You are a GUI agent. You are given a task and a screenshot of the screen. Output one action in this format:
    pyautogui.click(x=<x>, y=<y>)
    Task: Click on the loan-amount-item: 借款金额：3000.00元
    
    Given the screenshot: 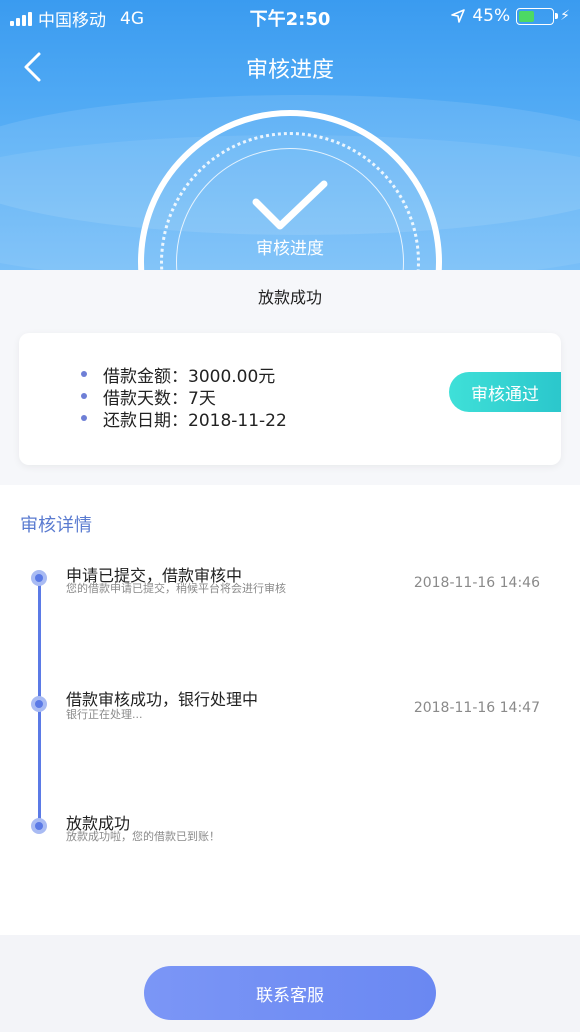 What is the action you would take?
    pyautogui.click(x=184, y=375)
    